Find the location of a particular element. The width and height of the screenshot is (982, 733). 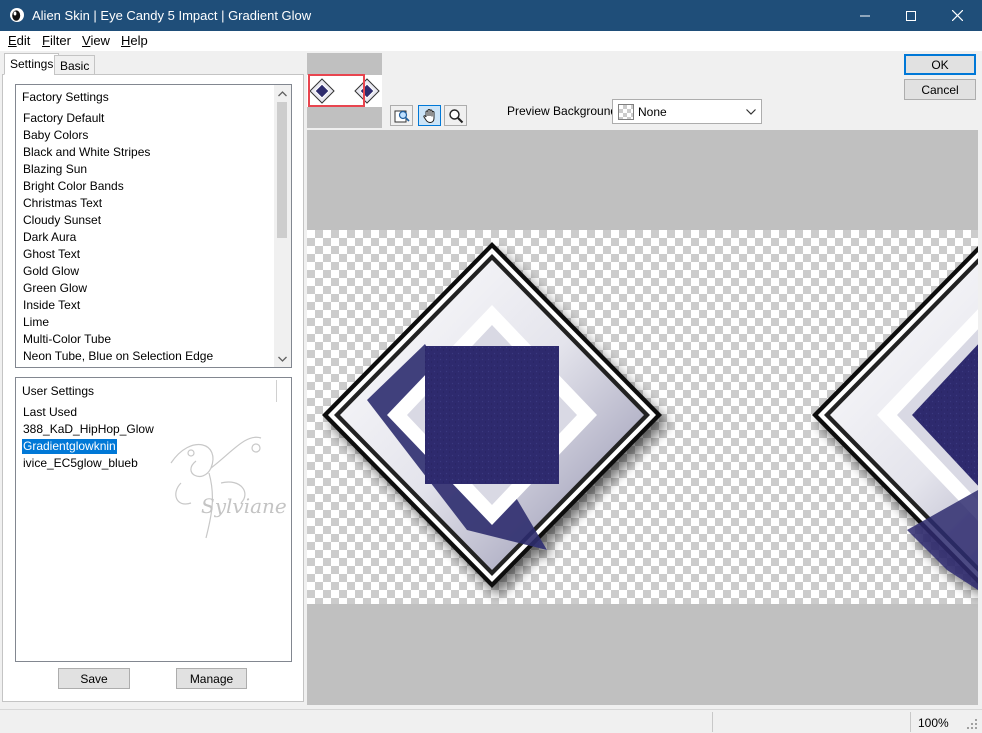

tab-settings: Settings is located at coordinates (32, 64).